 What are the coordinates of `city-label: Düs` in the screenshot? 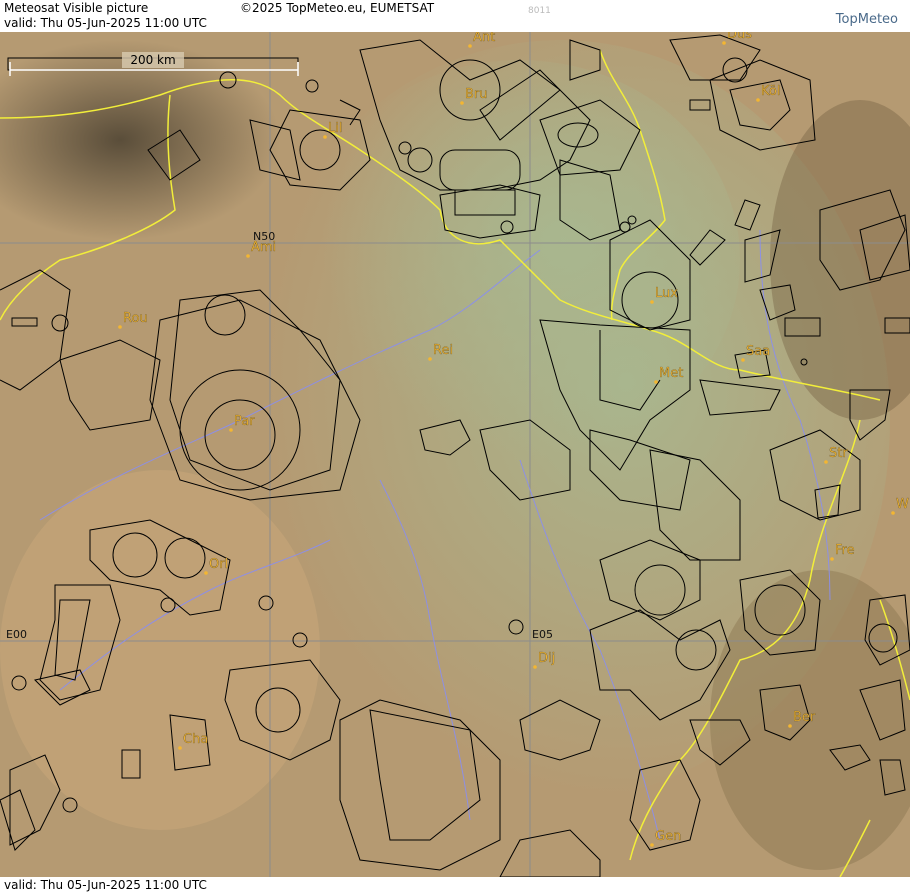 It's located at (739, 37).